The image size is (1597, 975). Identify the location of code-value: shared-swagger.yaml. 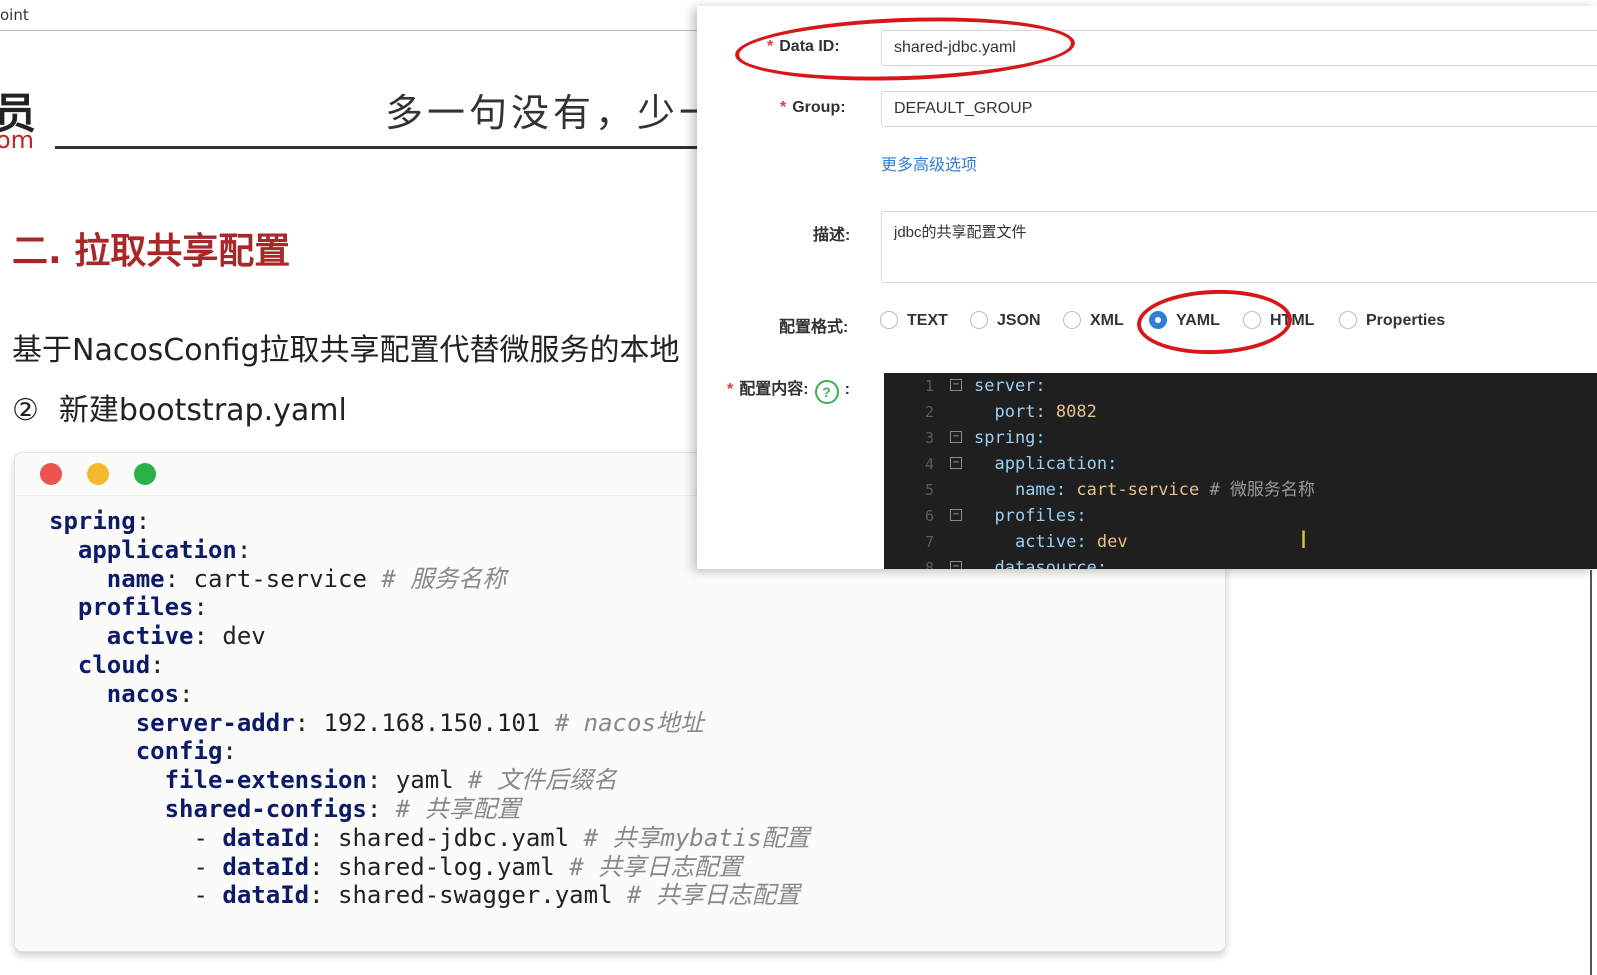
(475, 895).